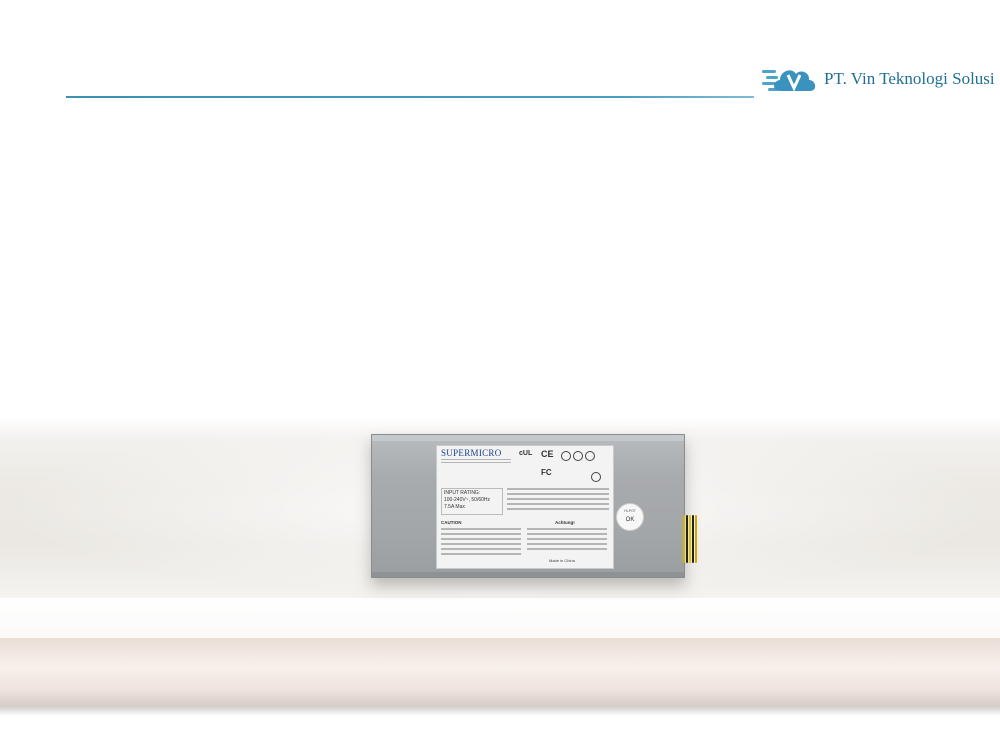 This screenshot has width=1000, height=750. I want to click on certification-marks: cUL CE FC, so click(565, 469).